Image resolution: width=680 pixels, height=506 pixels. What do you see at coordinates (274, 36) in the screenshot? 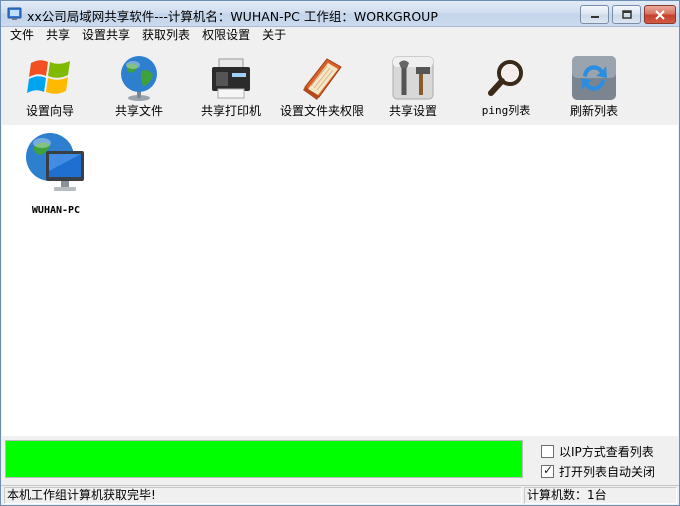
I see `menu-about: 关于` at bounding box center [274, 36].